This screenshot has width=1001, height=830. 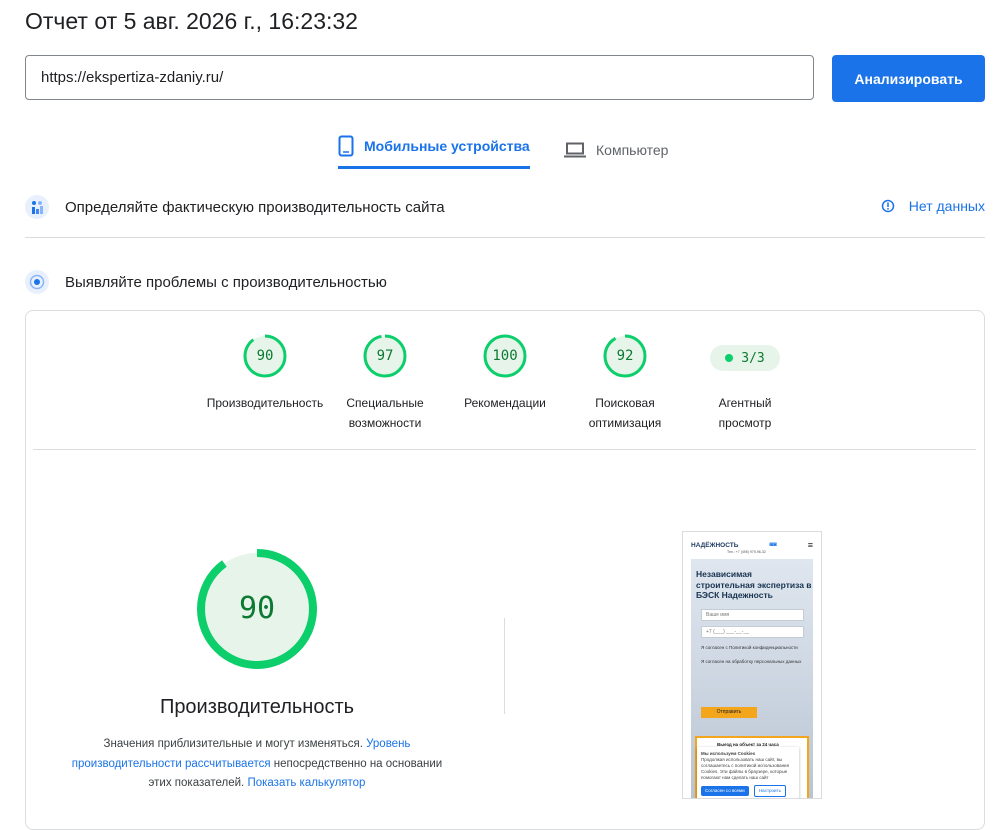 I want to click on score-performance: 90 Производительность, so click(x=265, y=373).